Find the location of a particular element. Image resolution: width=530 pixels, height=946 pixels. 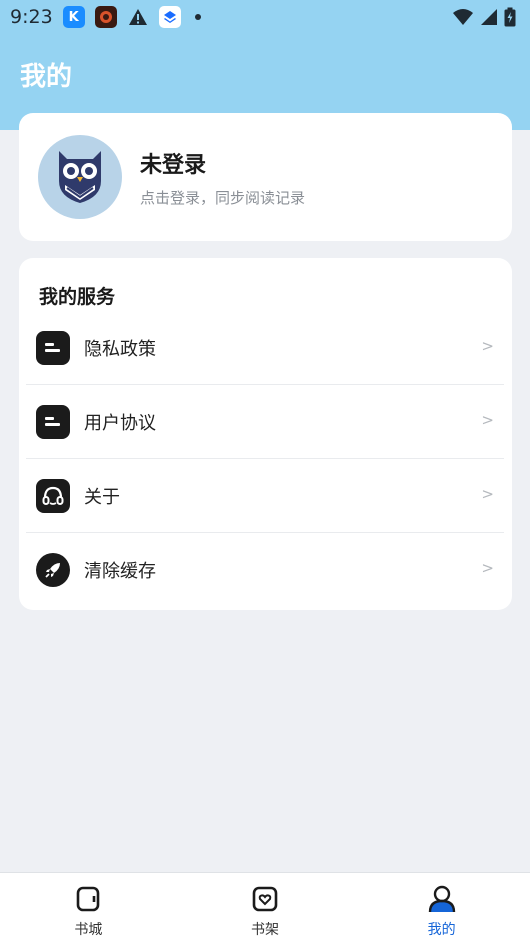

k-app-icon: K is located at coordinates (73, 17).